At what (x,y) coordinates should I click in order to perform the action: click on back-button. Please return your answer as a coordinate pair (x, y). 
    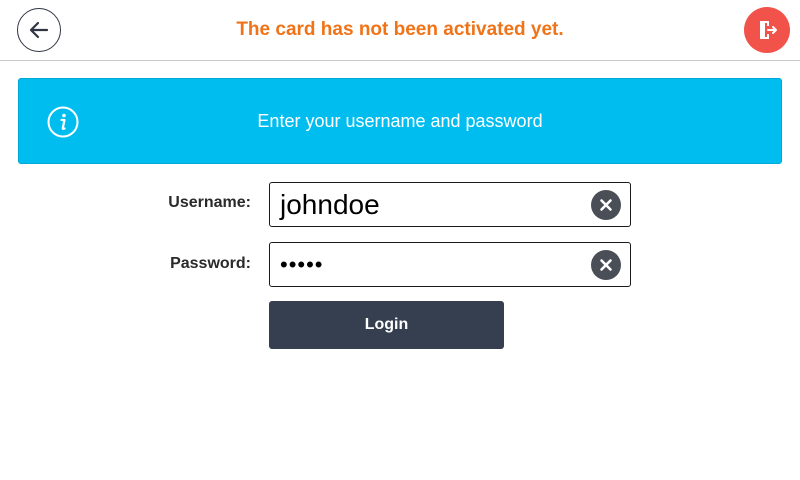
    Looking at the image, I should click on (39, 30).